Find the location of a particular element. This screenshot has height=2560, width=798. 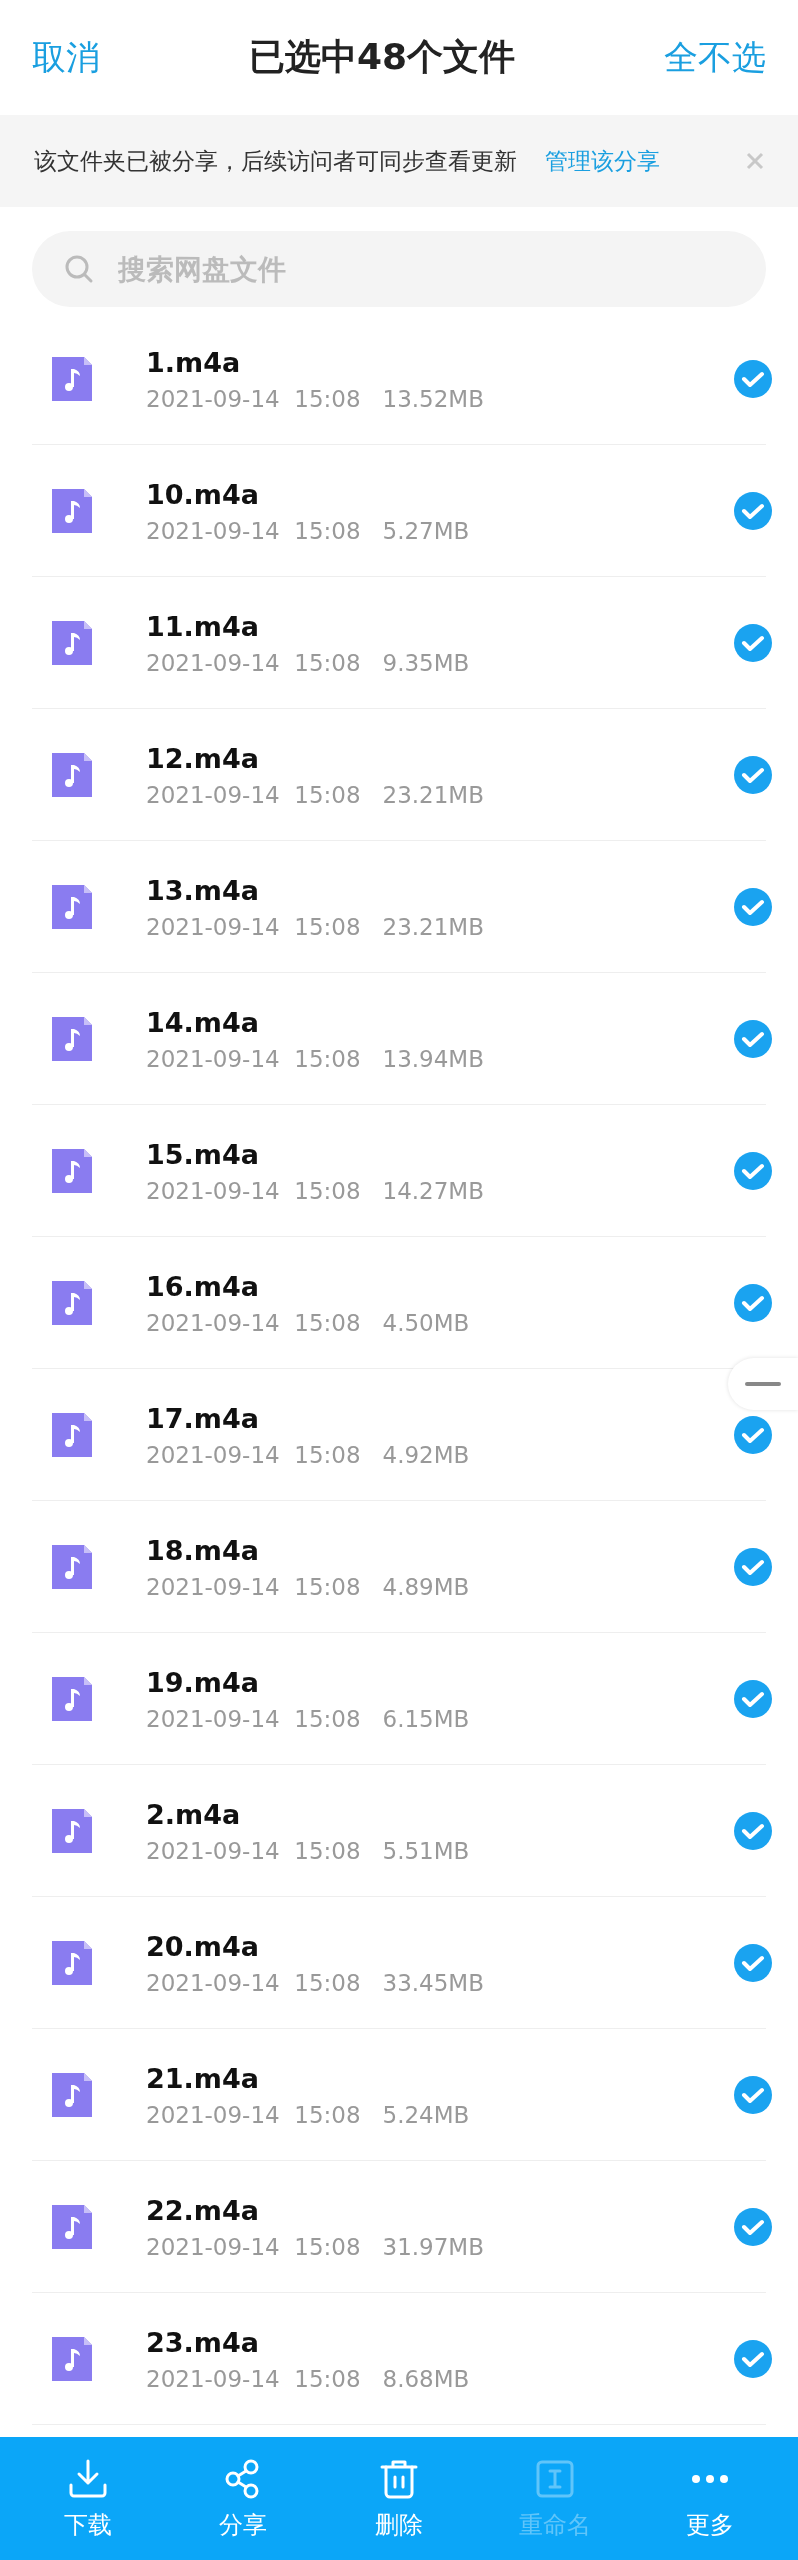

file-name: 14.m4a is located at coordinates (202, 1022).